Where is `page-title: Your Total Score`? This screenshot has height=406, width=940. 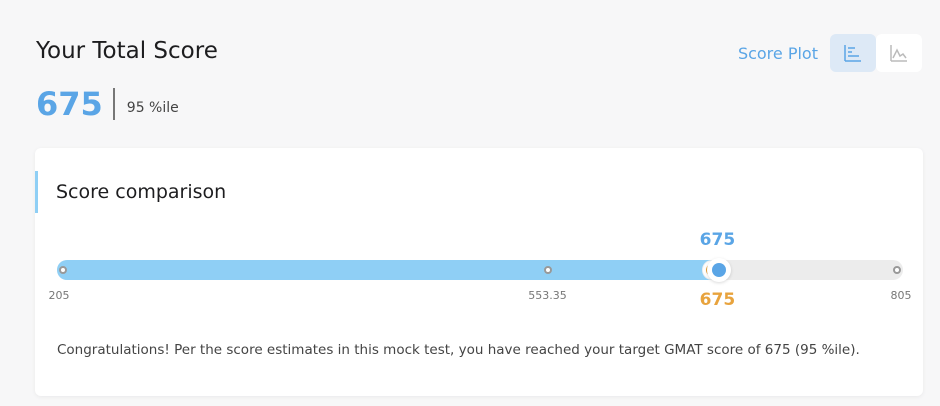
page-title: Your Total Score is located at coordinates (127, 51).